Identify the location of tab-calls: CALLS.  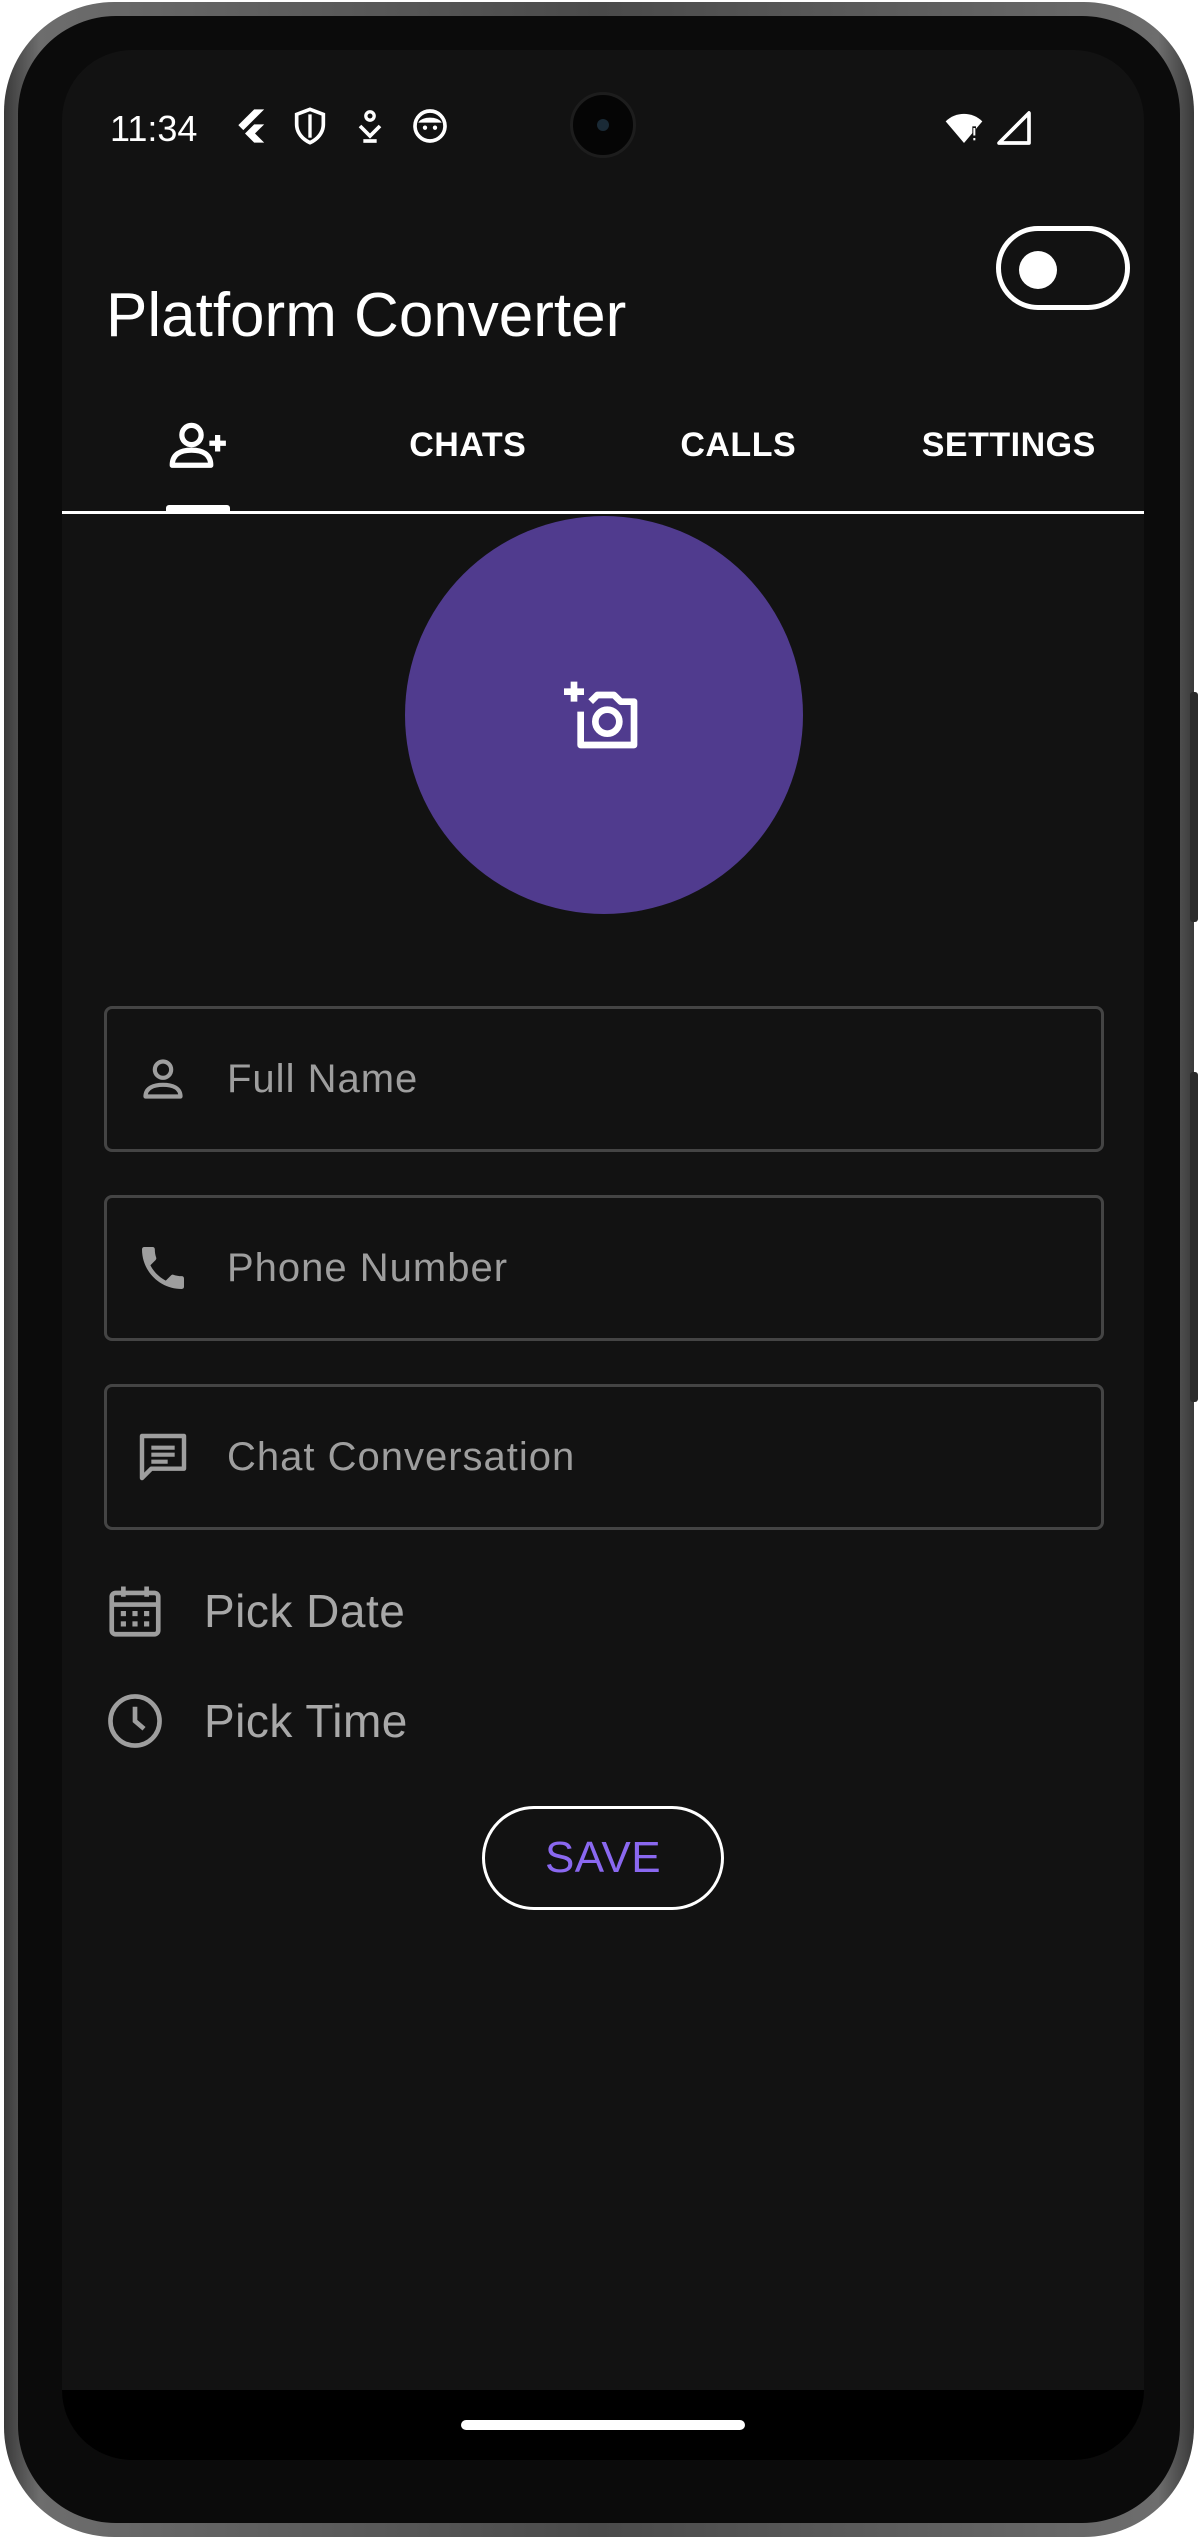
(738, 445).